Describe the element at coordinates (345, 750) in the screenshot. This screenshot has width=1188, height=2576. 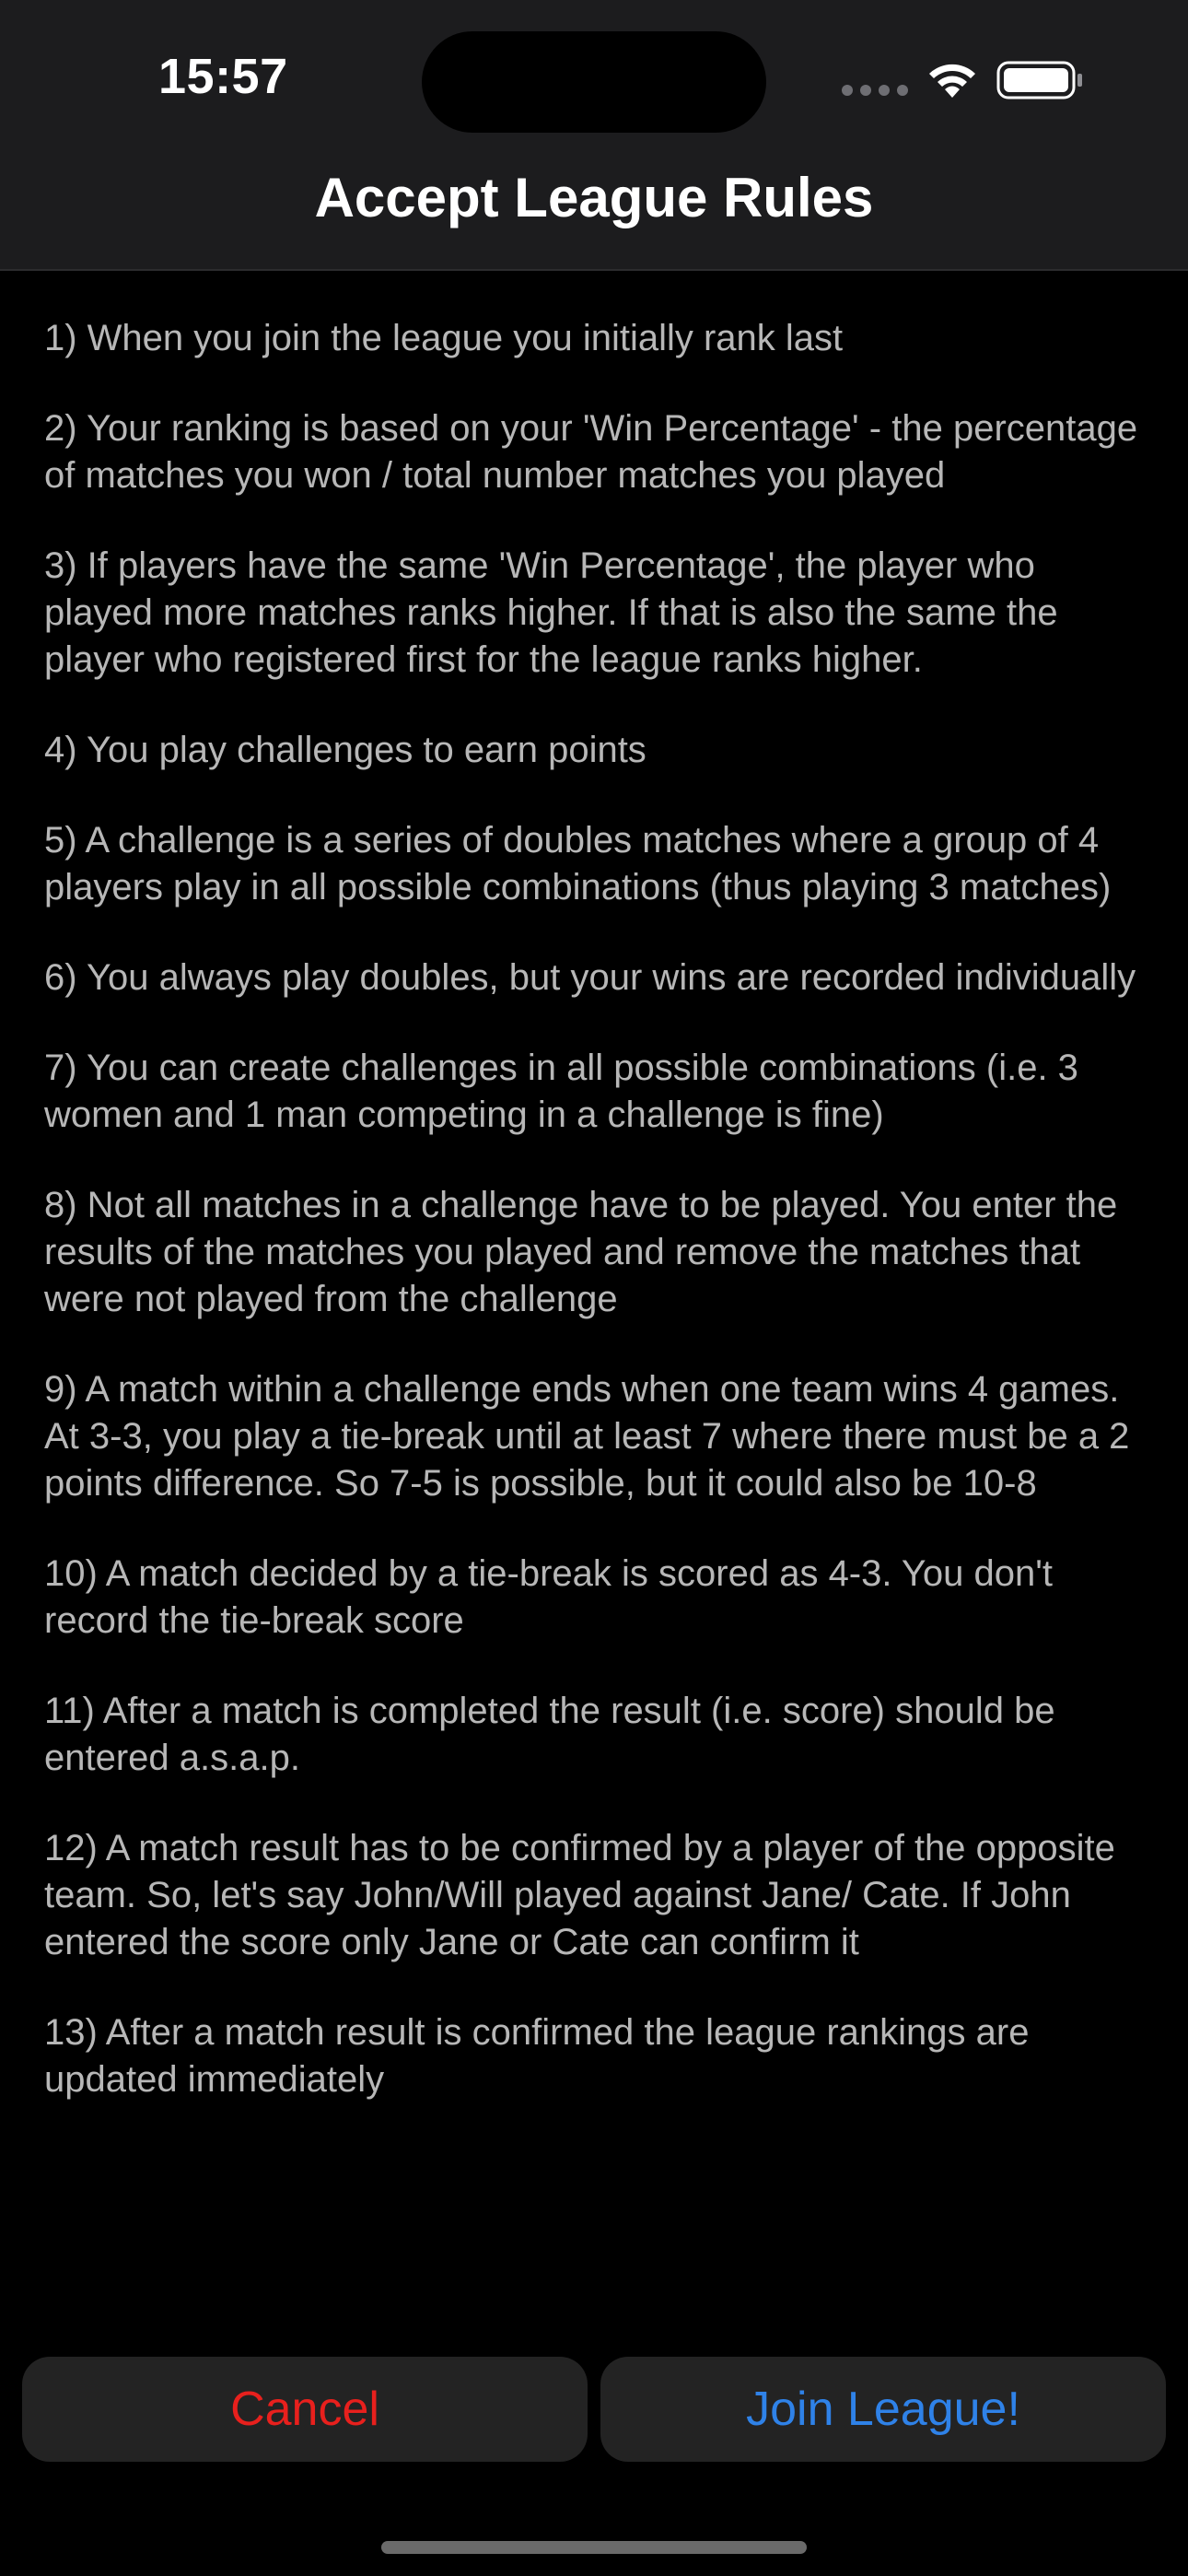
I see `rule-item: 4) You play challenges to earn points` at that location.